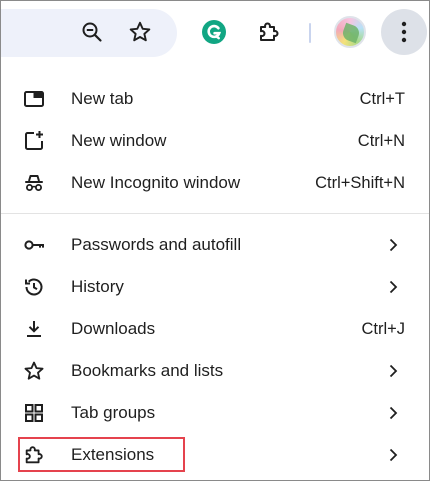  What do you see at coordinates (113, 412) in the screenshot?
I see `menu-item-label: Tab groups` at bounding box center [113, 412].